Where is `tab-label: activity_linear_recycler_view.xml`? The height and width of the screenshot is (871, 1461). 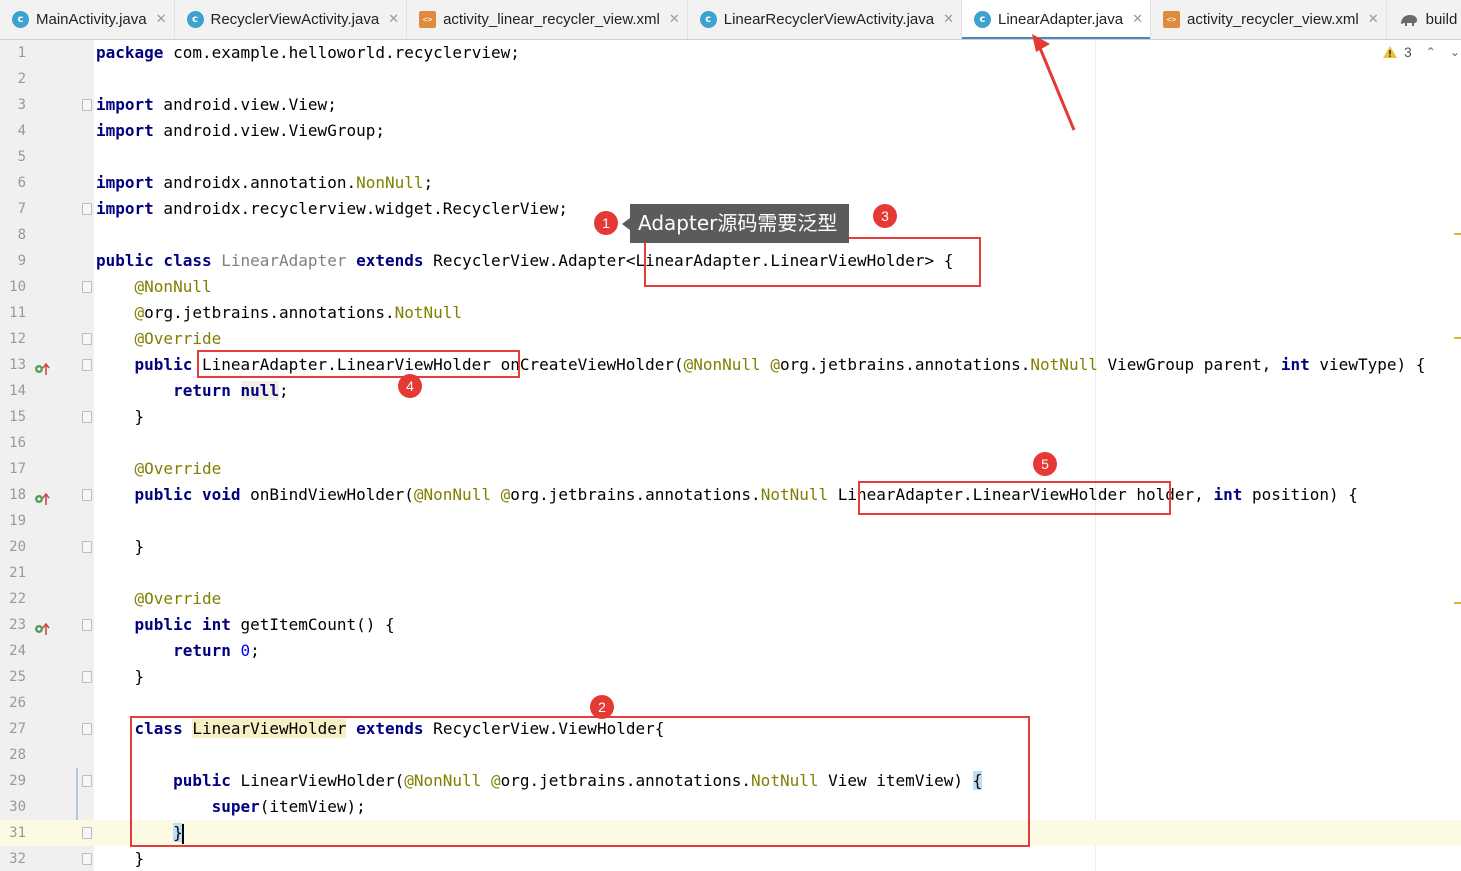 tab-label: activity_linear_recycler_view.xml is located at coordinates (551, 19).